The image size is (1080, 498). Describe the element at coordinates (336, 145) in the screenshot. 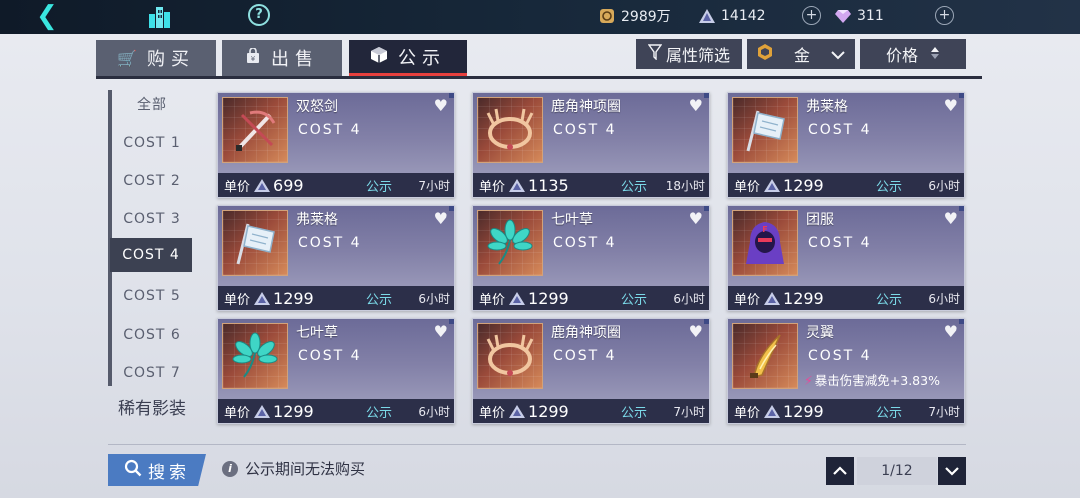

I see `item-card: 双怒剑 COST 4 ♥ 单价 699 公示 7小时` at that location.